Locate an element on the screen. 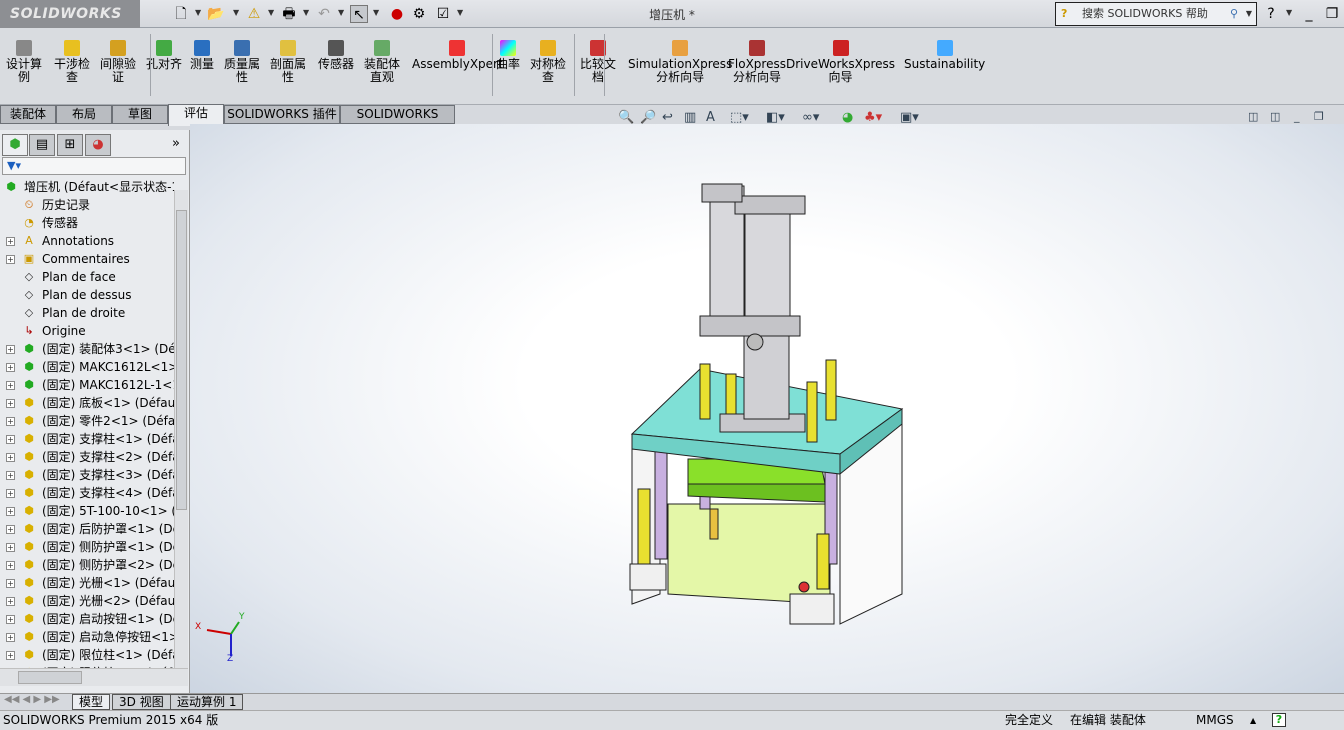 The height and width of the screenshot is (730, 1344). tree-item: + ⬢ (固定) 限位柱<1> (Défaut) is located at coordinates (87, 655).